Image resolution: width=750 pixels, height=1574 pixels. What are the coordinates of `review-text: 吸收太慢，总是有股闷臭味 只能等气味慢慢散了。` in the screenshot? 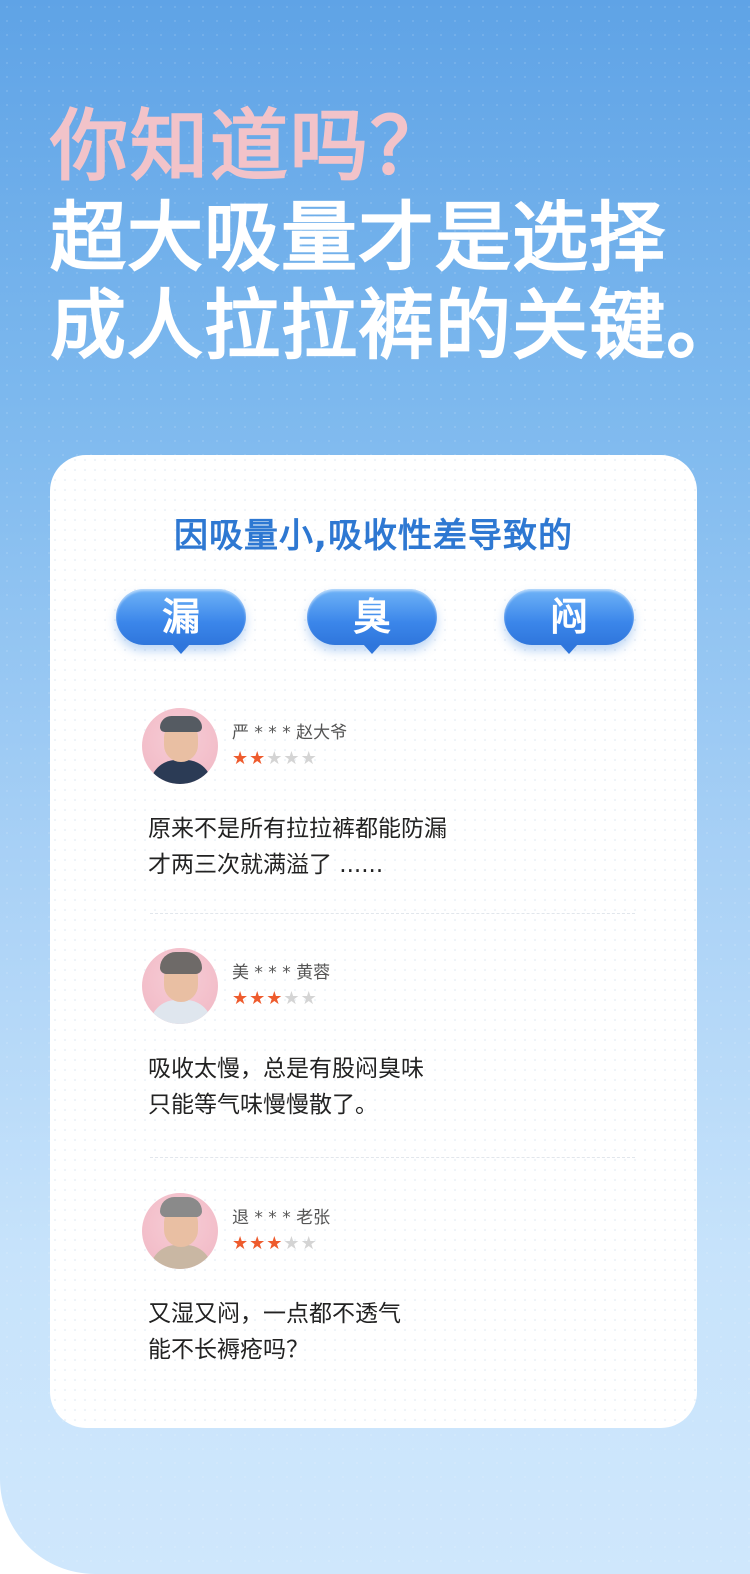 It's located at (286, 1087).